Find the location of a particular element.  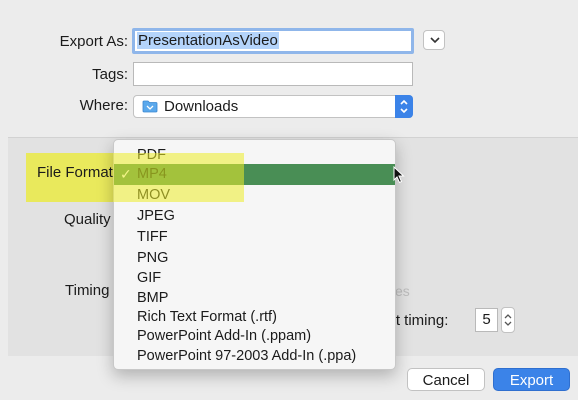

menu-item-gif: GIF is located at coordinates (254, 278).